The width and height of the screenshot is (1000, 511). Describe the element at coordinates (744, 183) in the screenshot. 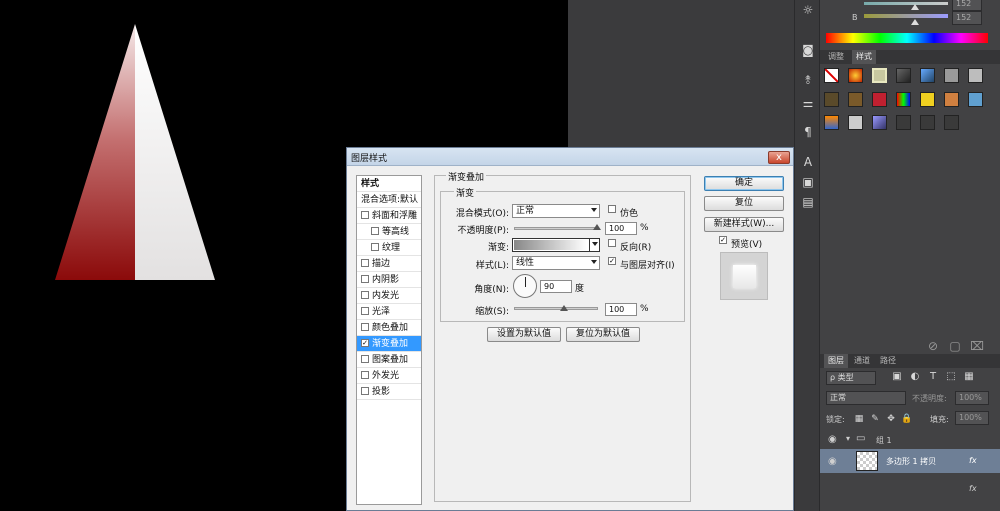

I see `ok-button: 确定` at that location.